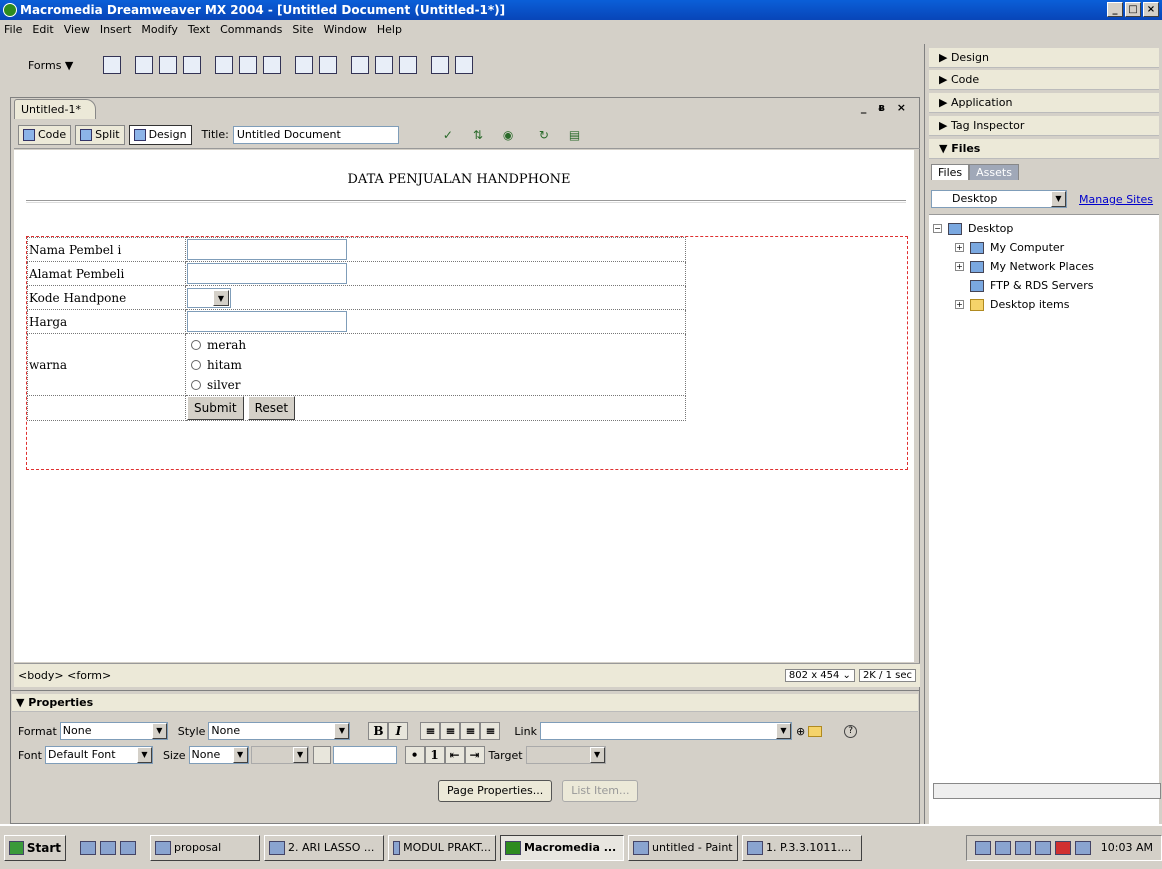  Describe the element at coordinates (88, 847) in the screenshot. I see `quick-launch-dreamweaver-icon` at that location.